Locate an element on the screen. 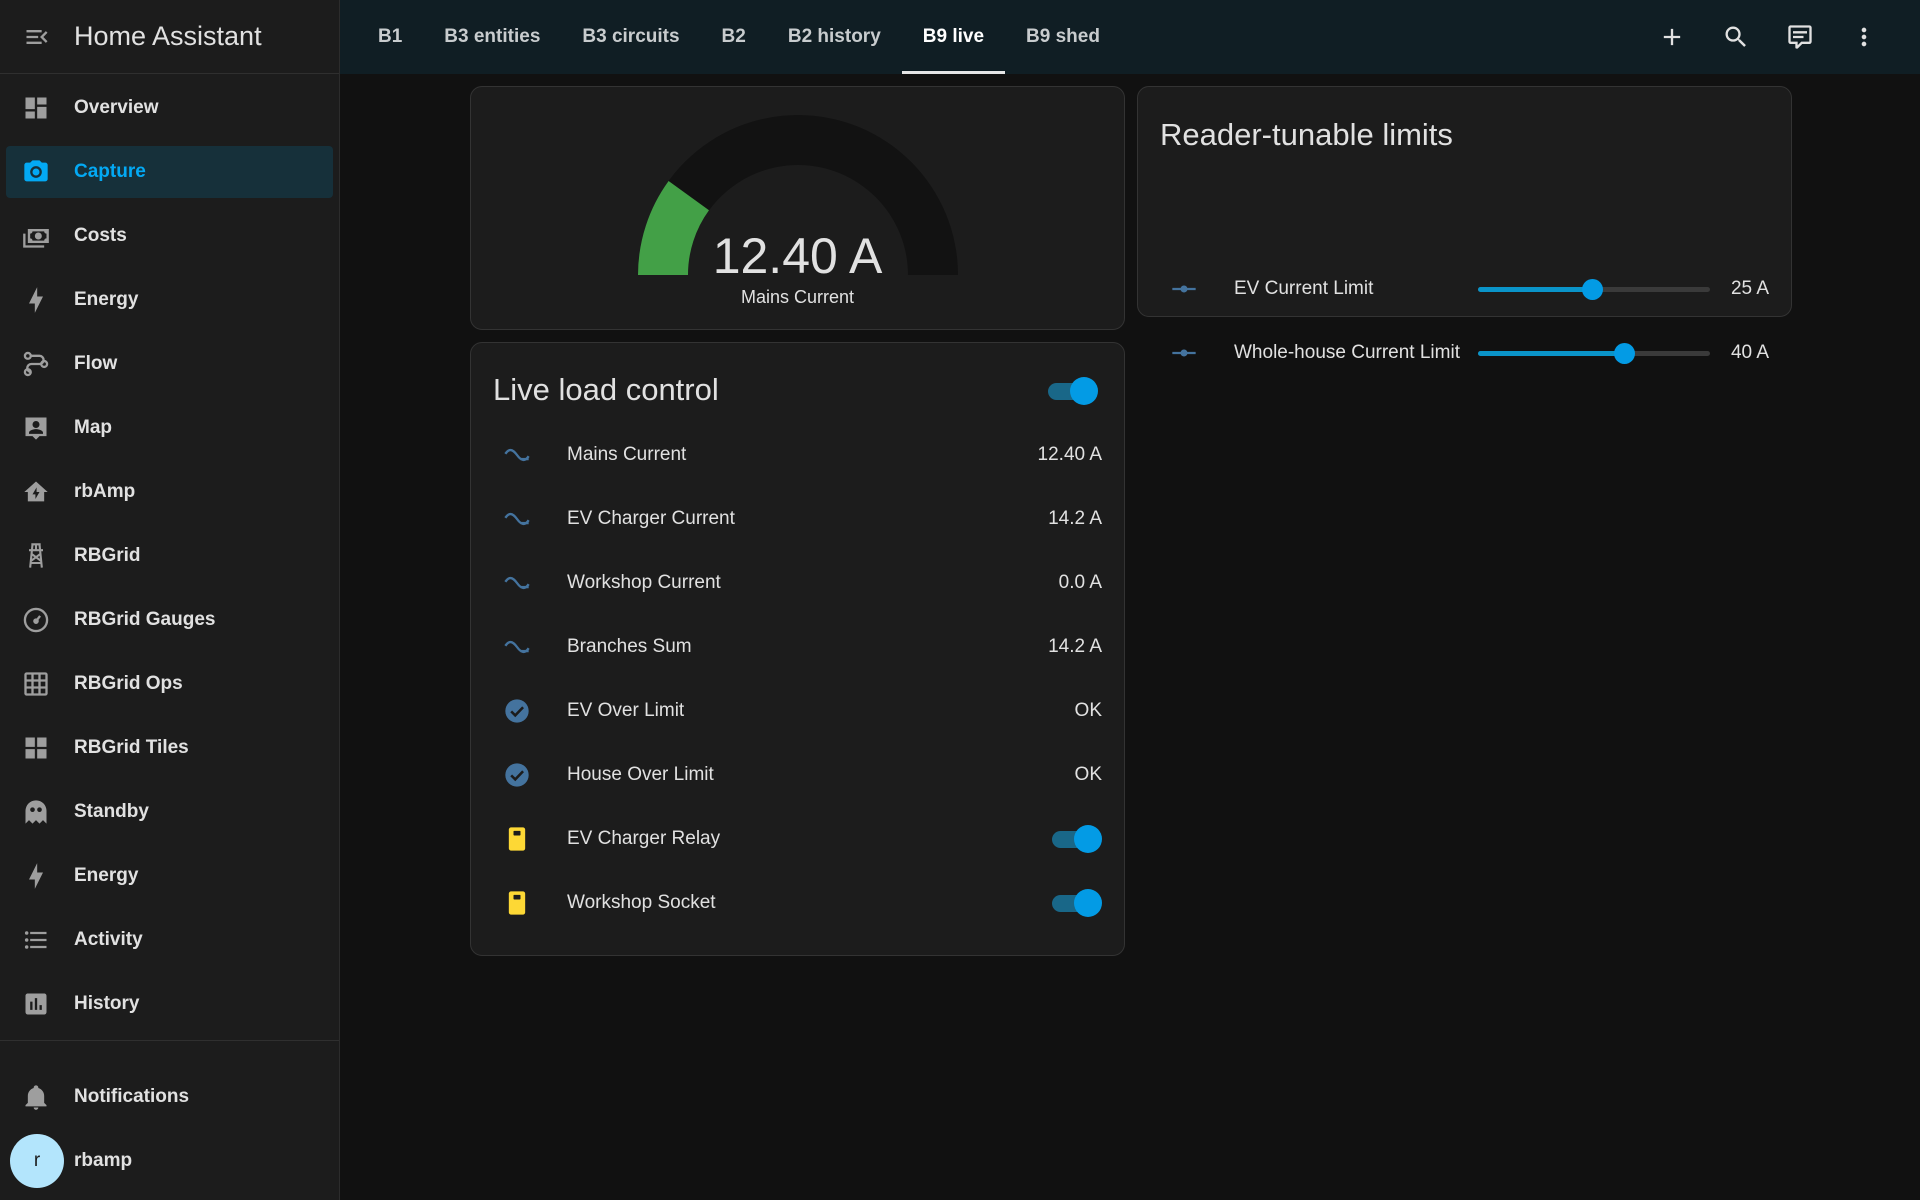 This screenshot has width=1920, height=1200. cash-icon is located at coordinates (36, 238).